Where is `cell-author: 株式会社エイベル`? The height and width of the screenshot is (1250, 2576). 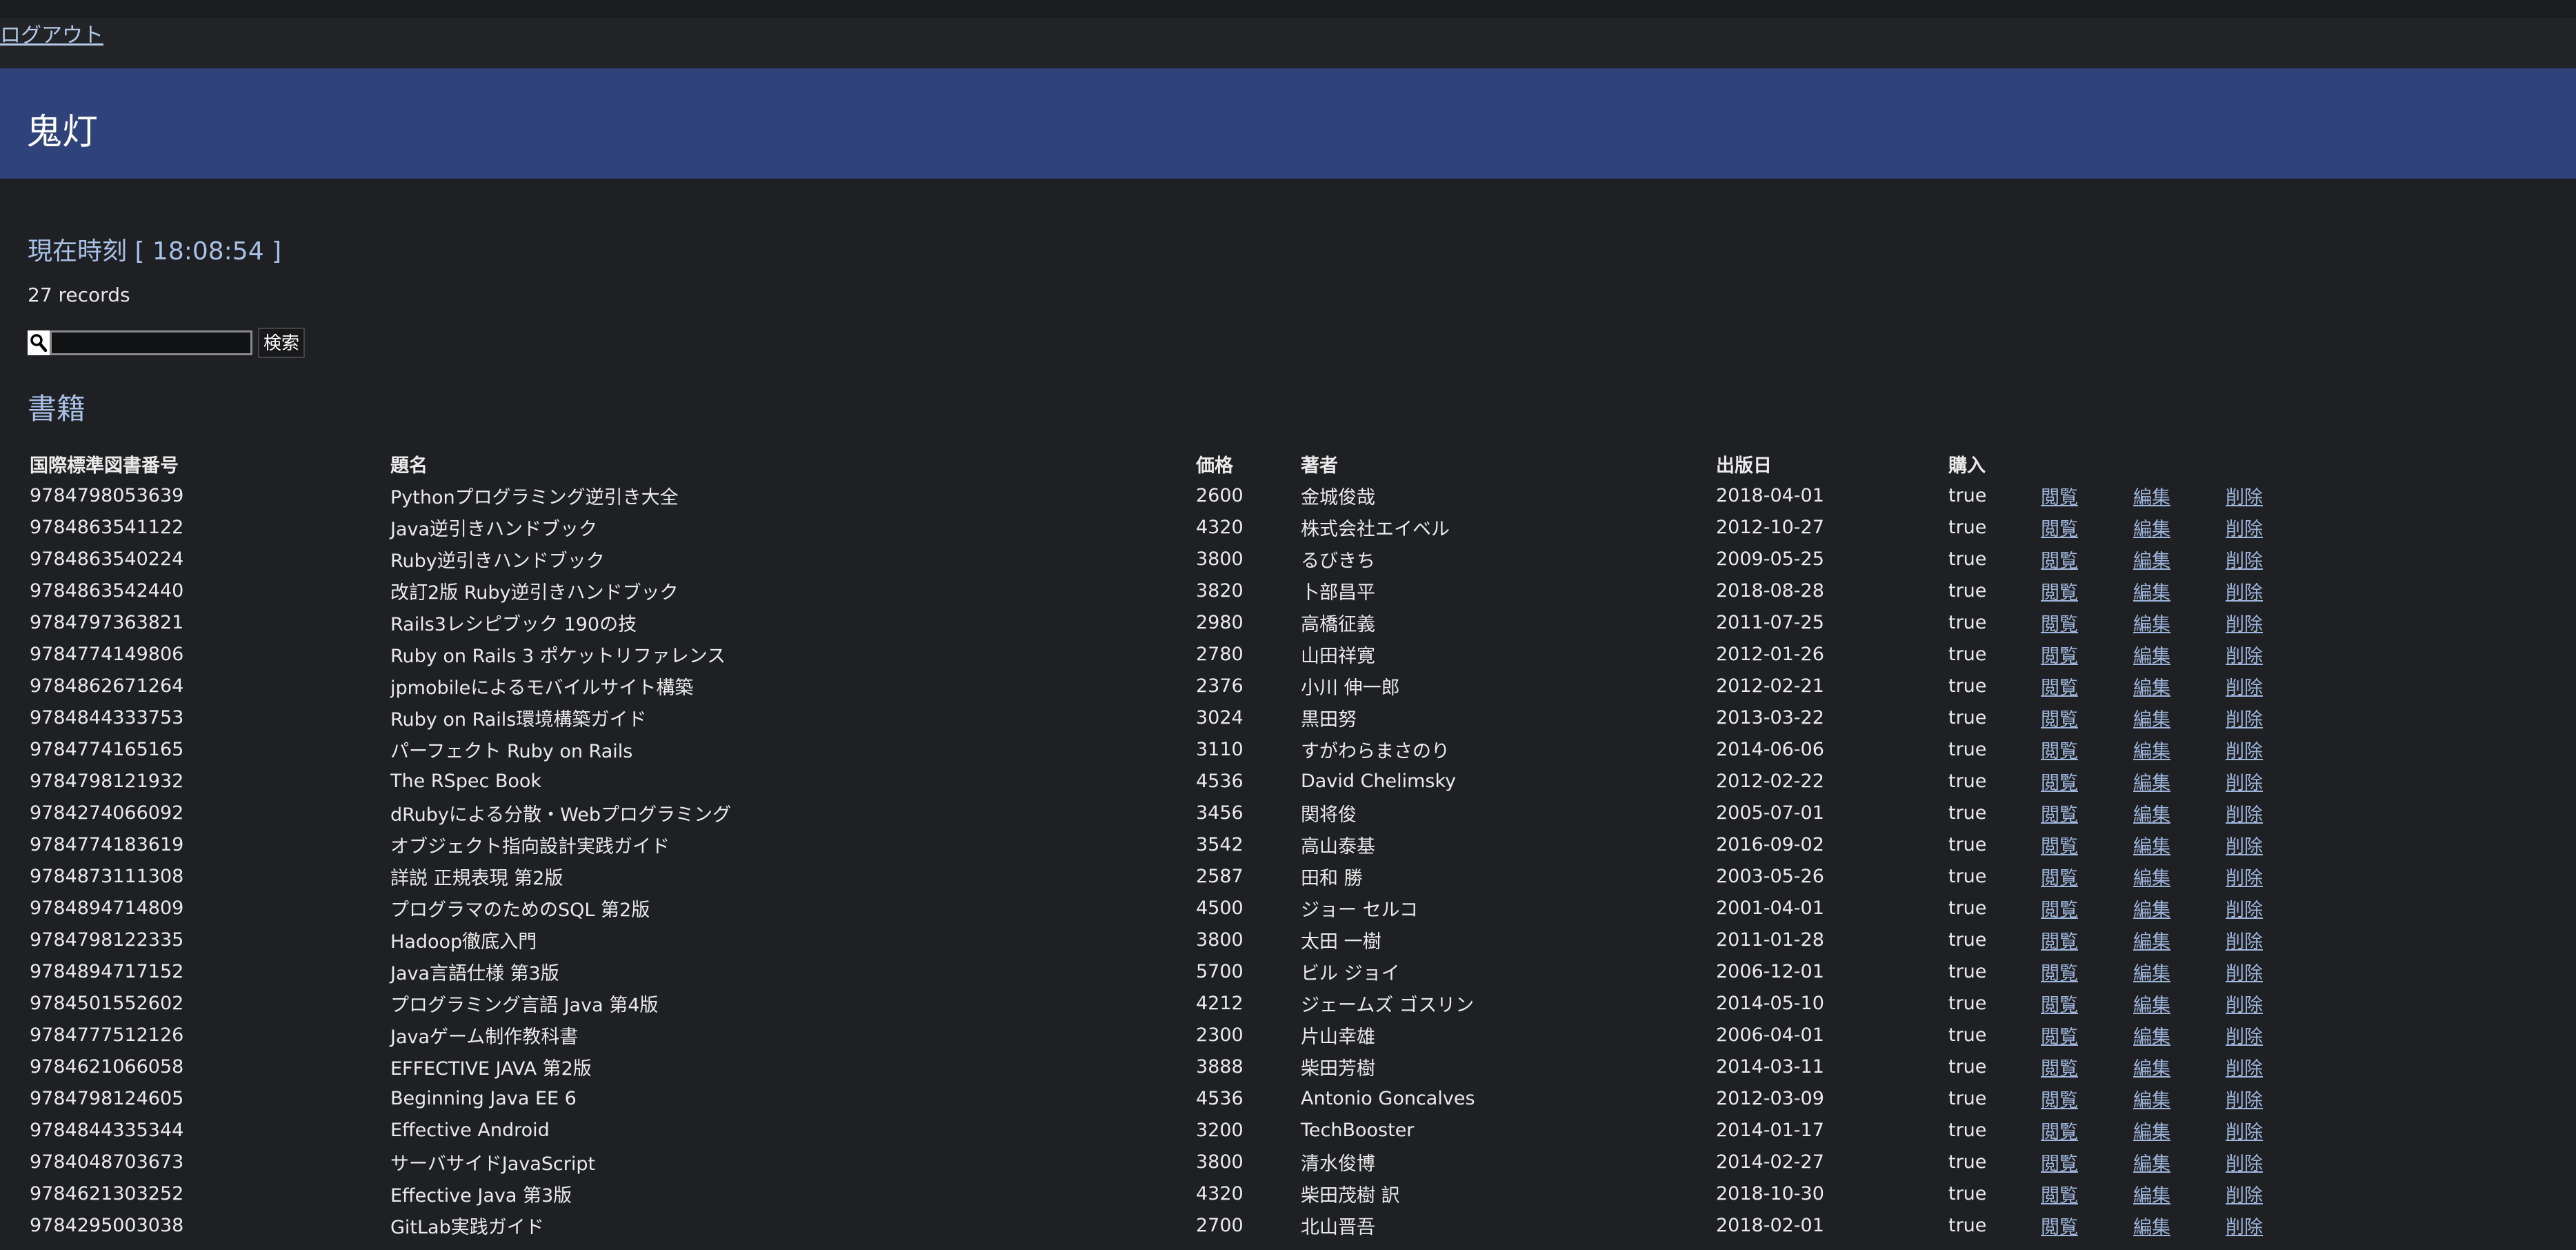
cell-author: 株式会社エイベル is located at coordinates (1375, 529).